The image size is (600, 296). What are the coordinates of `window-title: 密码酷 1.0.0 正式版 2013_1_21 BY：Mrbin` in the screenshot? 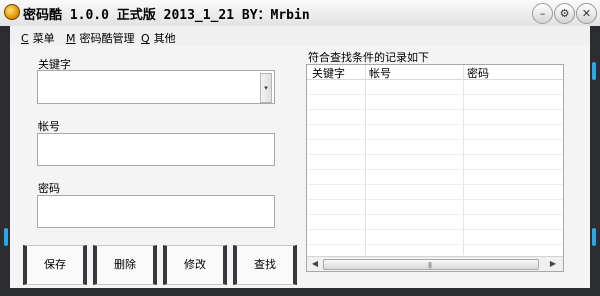 It's located at (166, 15).